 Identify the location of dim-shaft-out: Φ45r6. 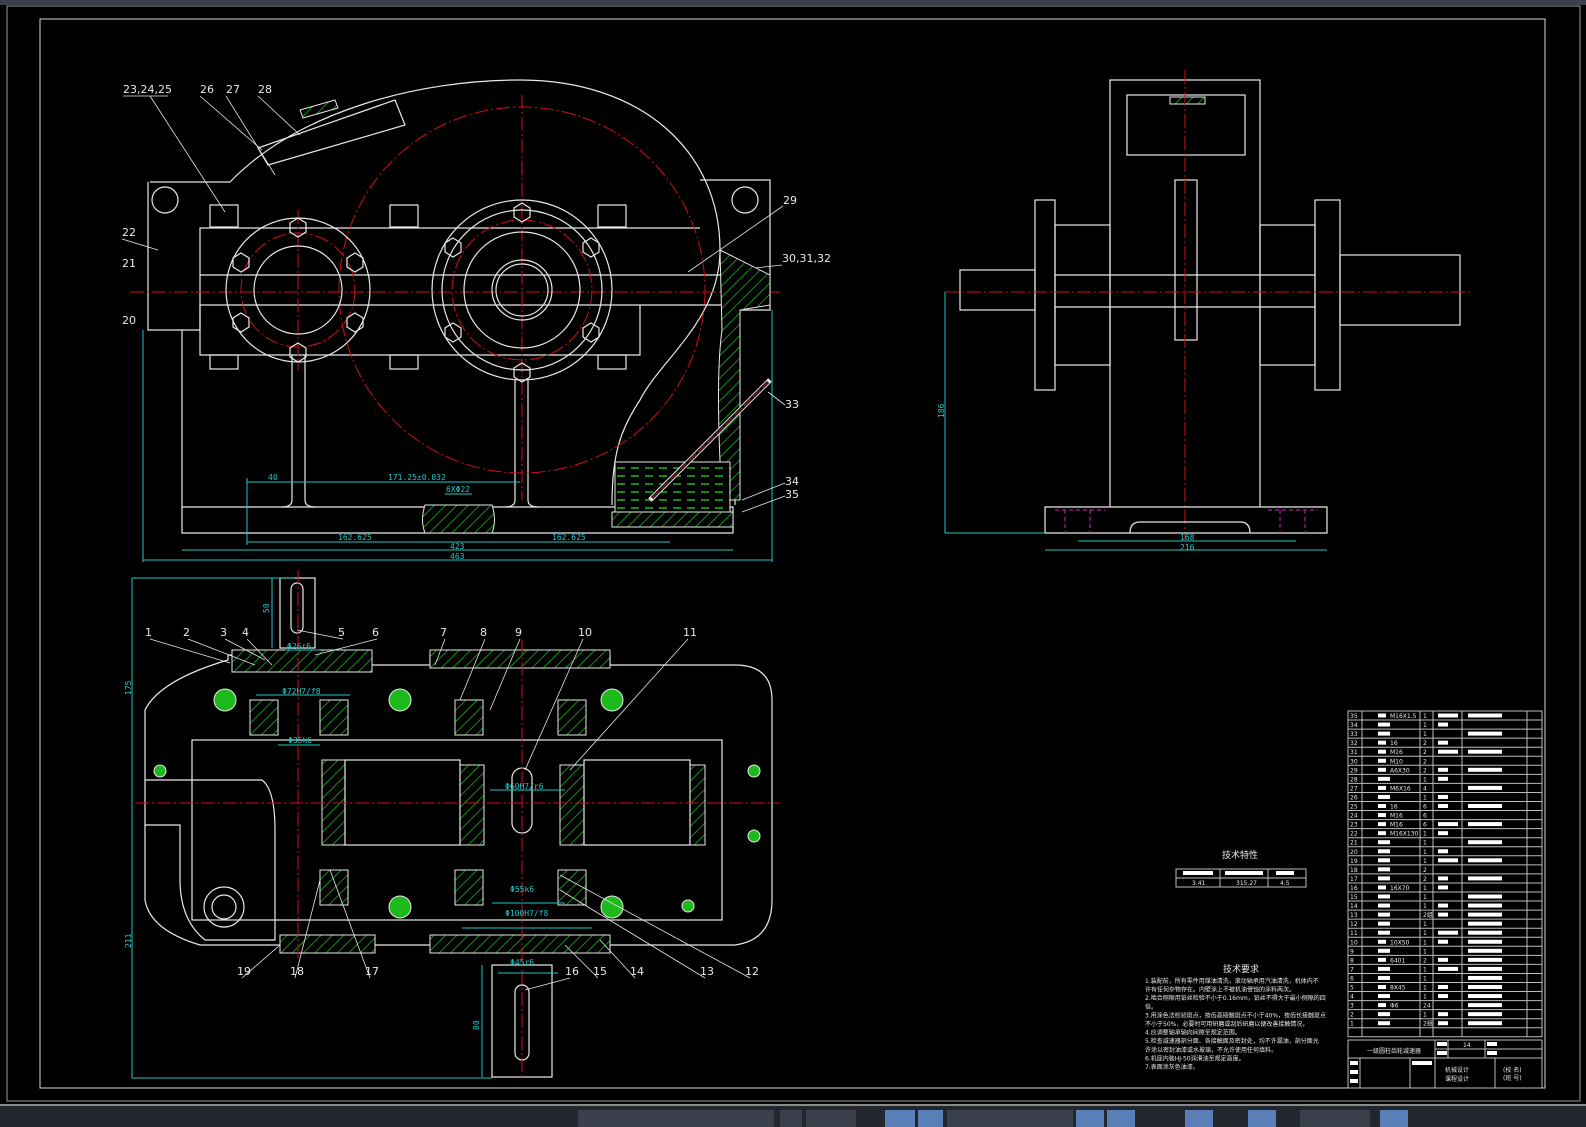
(522, 962).